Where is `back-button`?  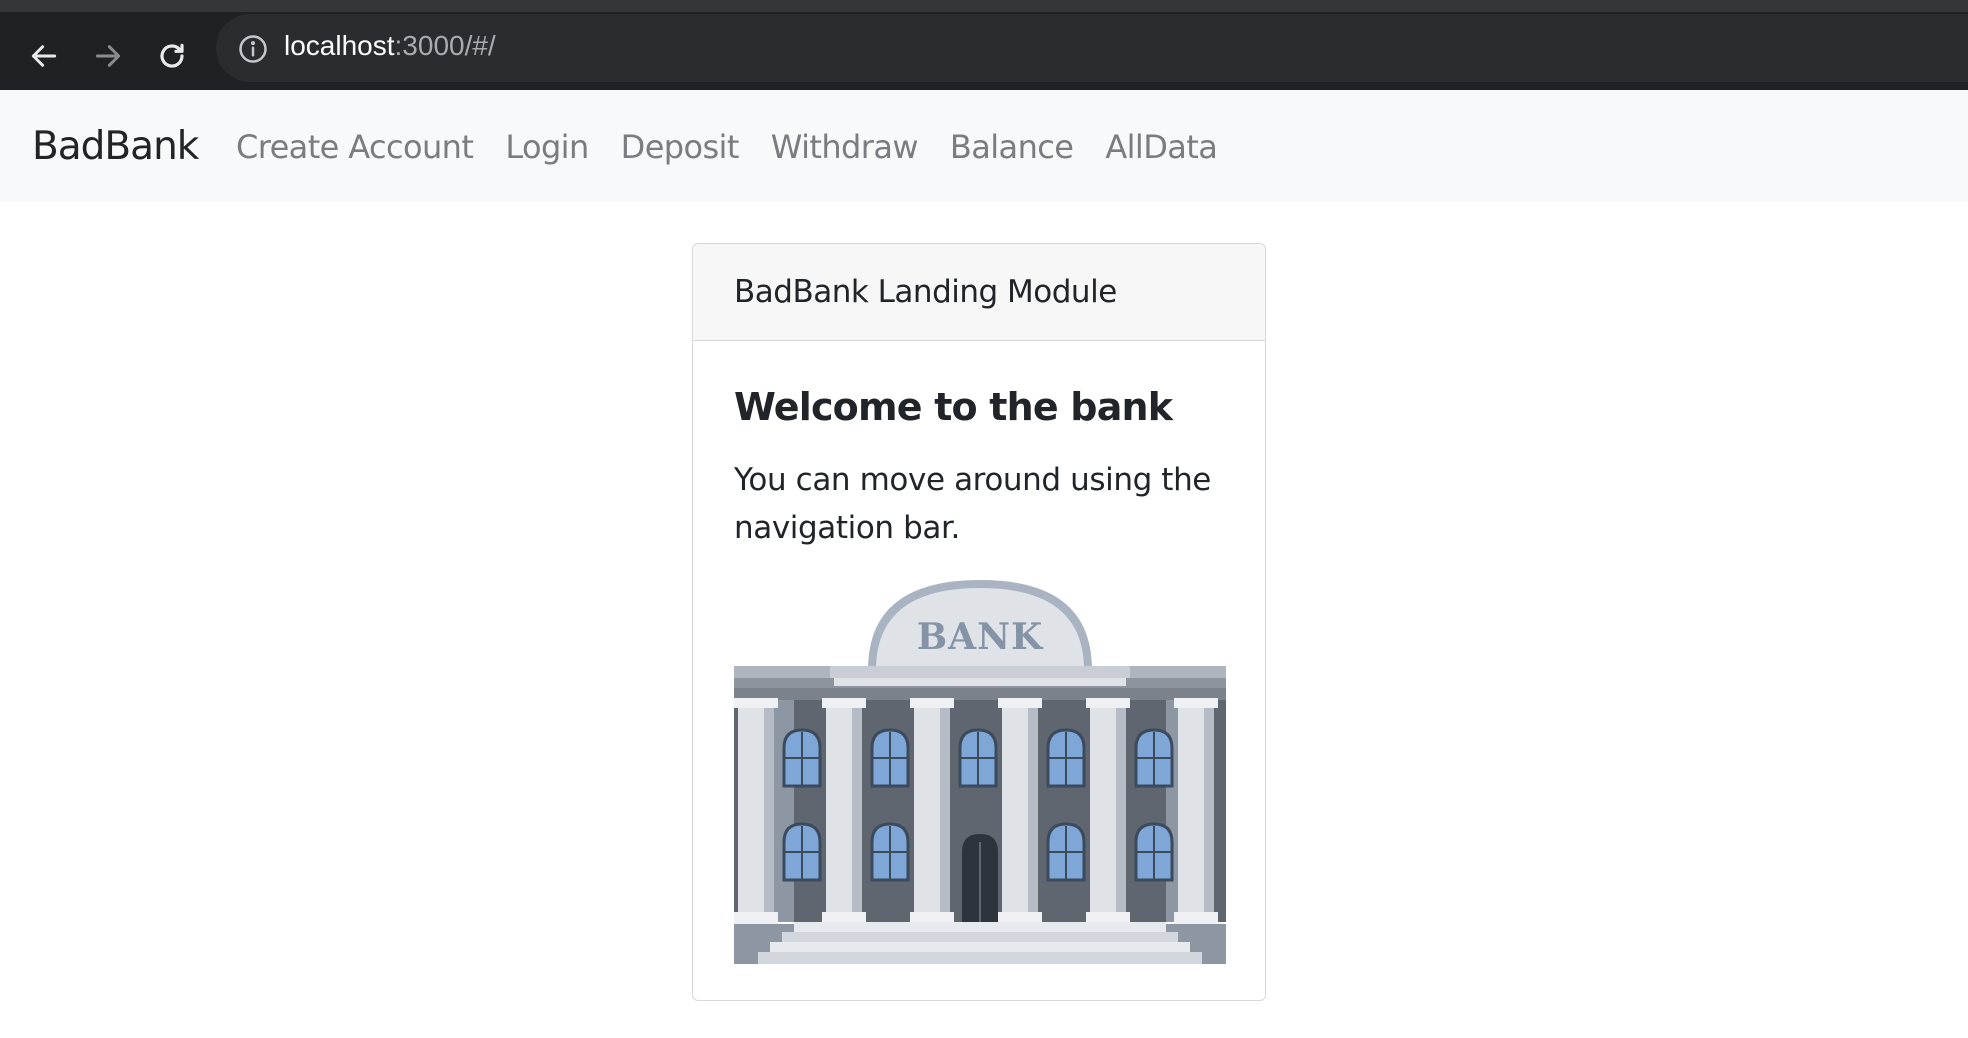 back-button is located at coordinates (44, 56).